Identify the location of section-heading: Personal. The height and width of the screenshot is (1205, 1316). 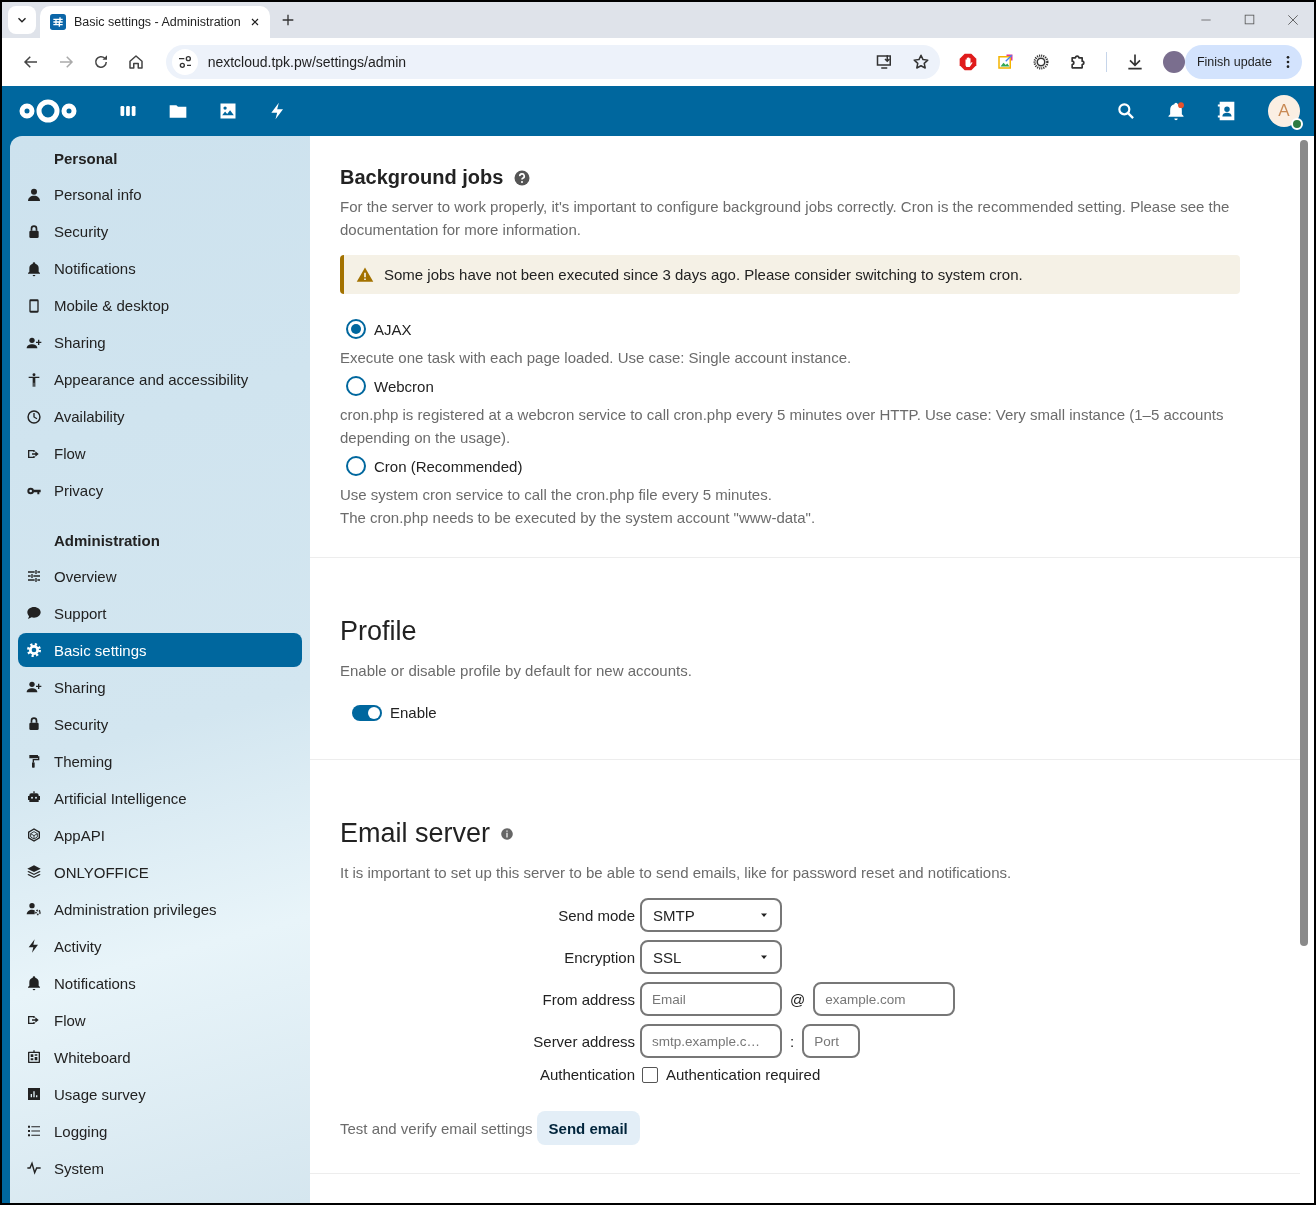
(86, 159).